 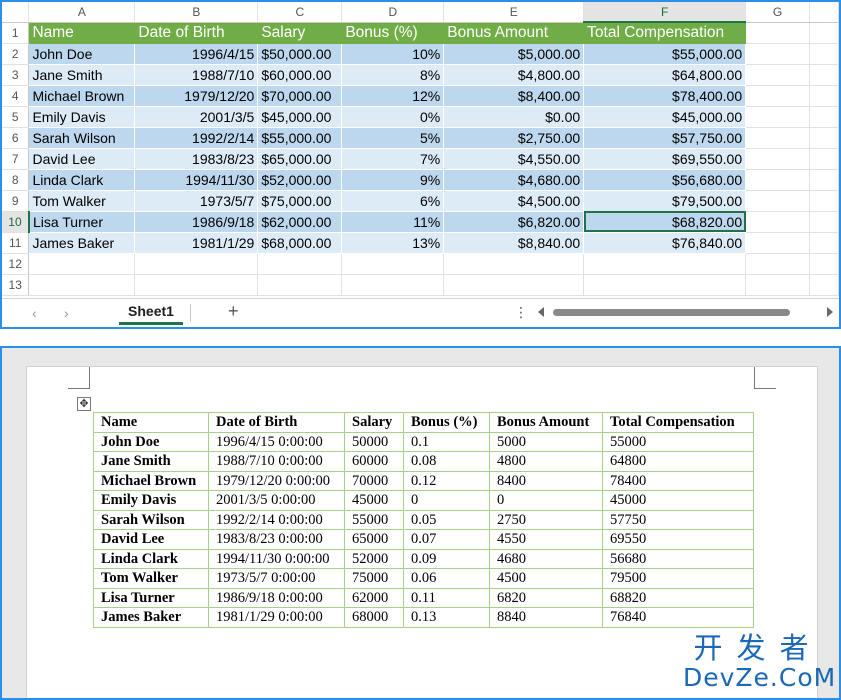 I want to click on cell-a7: David Lee, so click(x=81, y=158).